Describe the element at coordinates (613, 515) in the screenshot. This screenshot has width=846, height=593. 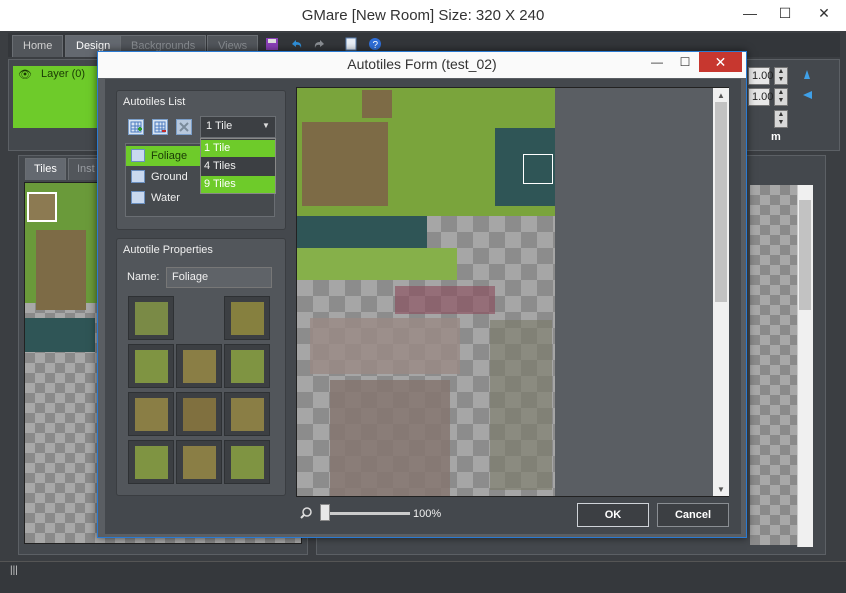
I see `ok-button: OK` at that location.